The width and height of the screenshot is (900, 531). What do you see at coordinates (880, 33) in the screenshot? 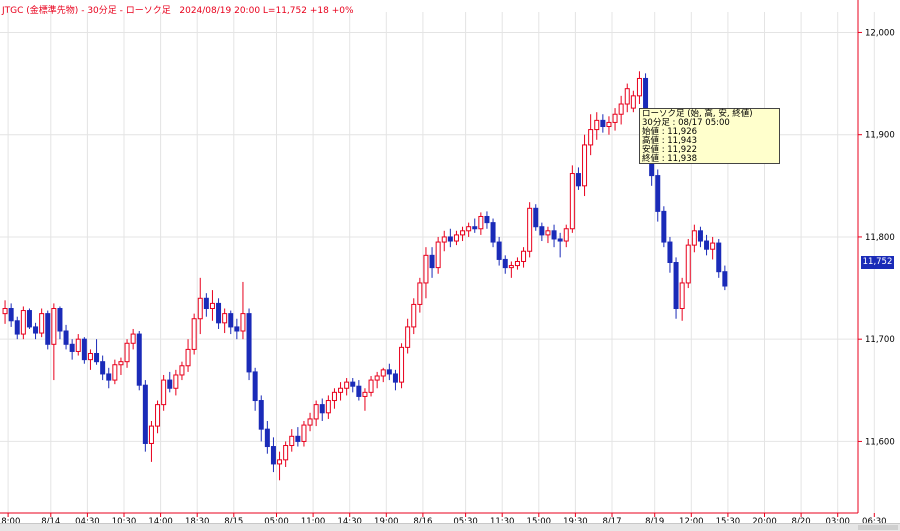
I see `y-tick-label: 12,000` at bounding box center [880, 33].